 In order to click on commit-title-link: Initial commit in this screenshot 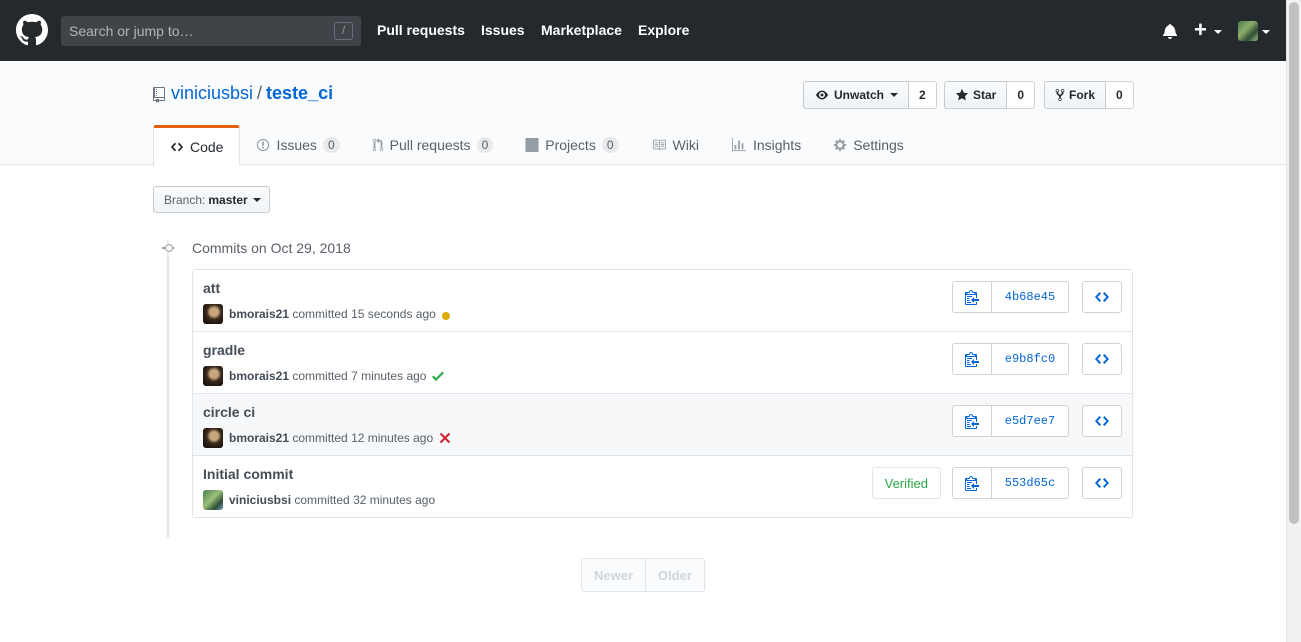, I will do `click(248, 474)`.